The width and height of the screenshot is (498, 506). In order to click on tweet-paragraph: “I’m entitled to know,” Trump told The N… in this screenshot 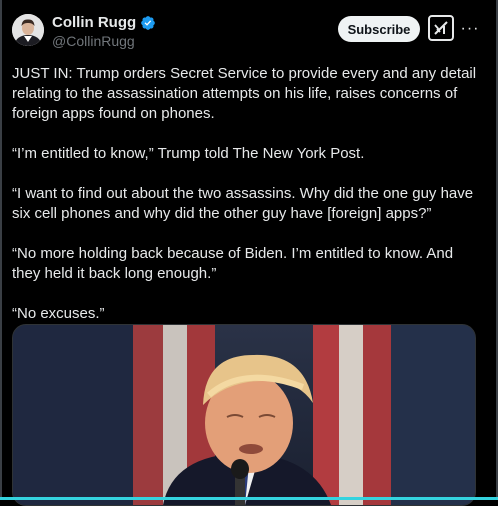, I will do `click(188, 153)`.